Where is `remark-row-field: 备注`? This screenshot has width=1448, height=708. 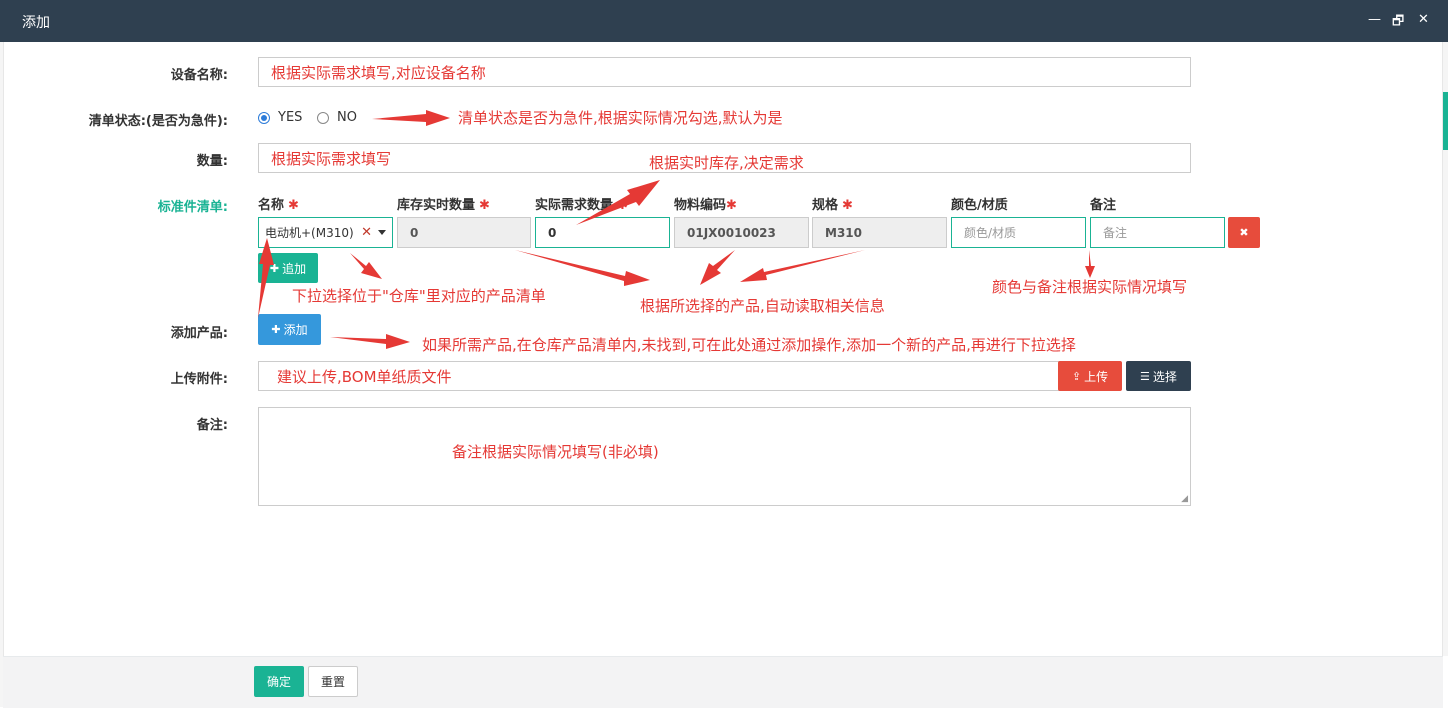
remark-row-field: 备注 is located at coordinates (1157, 232).